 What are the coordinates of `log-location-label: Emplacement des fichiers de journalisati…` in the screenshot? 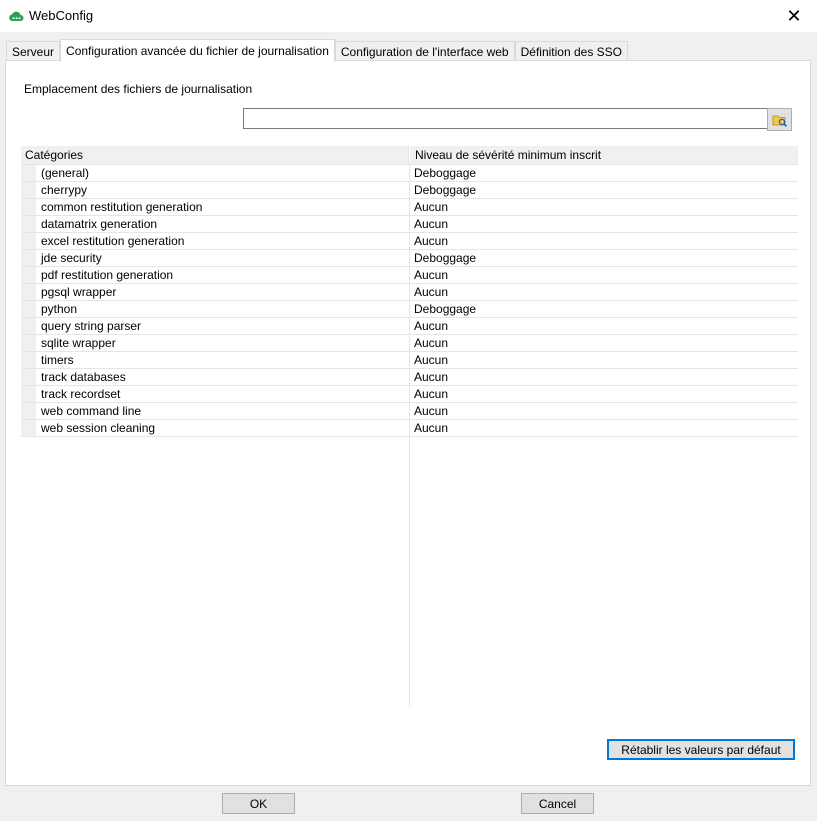 It's located at (138, 89).